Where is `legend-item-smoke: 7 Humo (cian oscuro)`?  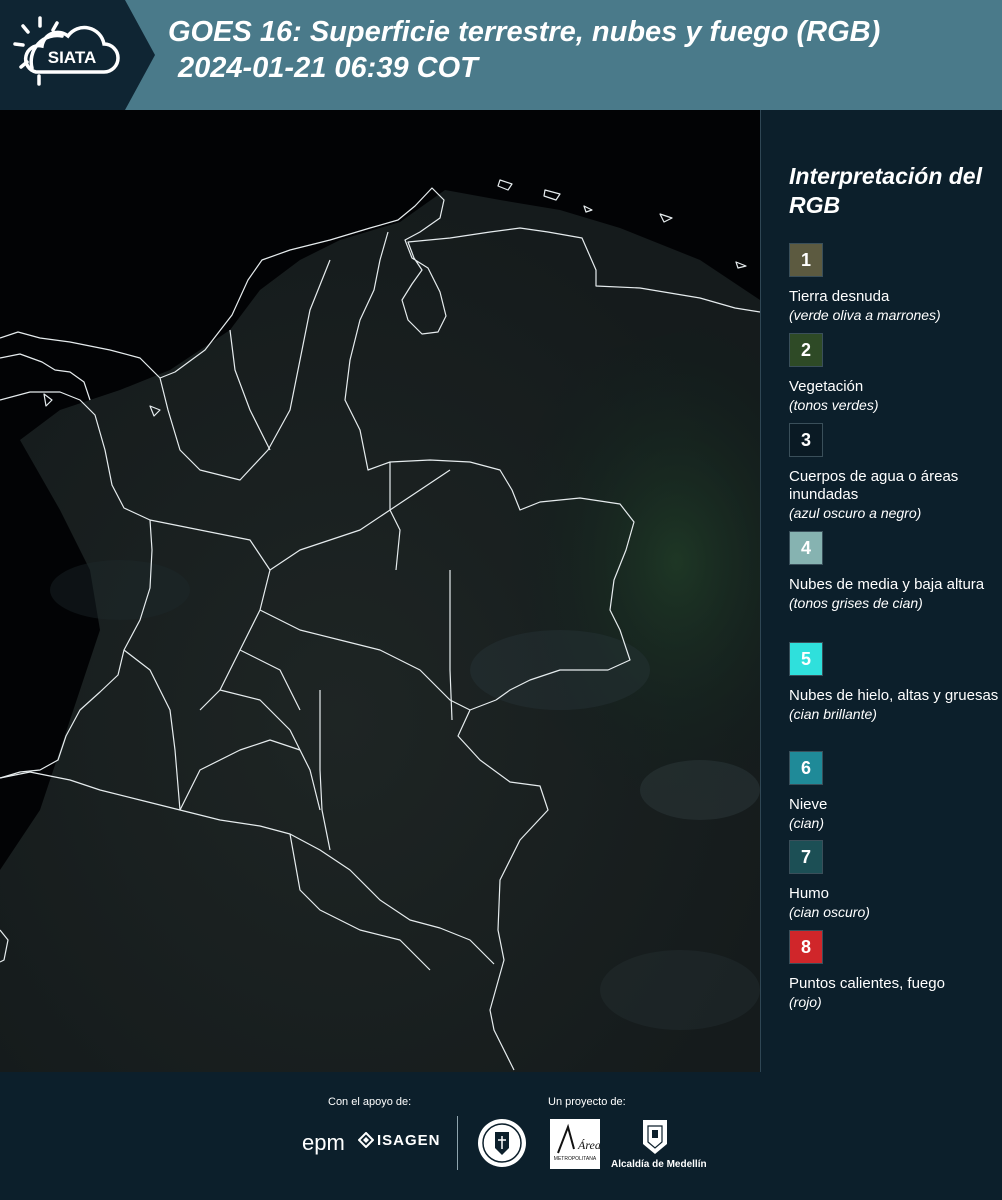
legend-item-smoke: 7 Humo (cian oscuro) is located at coordinates (894, 880).